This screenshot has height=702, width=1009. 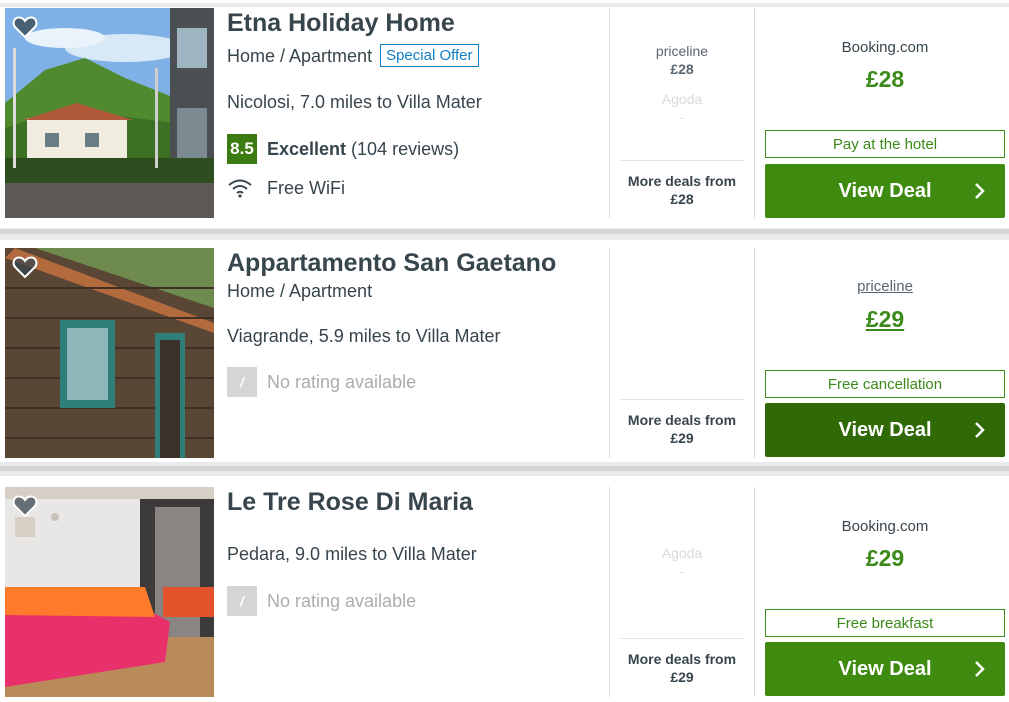 I want to click on review-count: (104 reviews), so click(x=405, y=148).